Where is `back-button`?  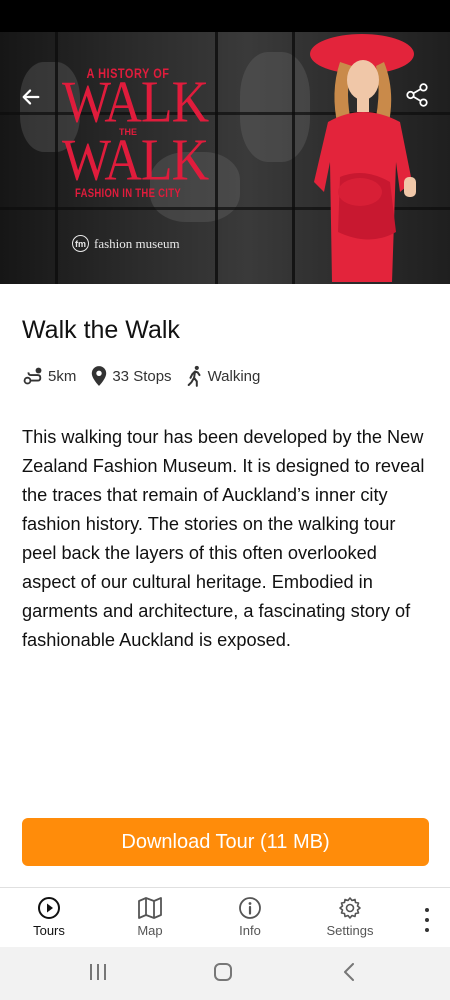 back-button is located at coordinates (31, 97).